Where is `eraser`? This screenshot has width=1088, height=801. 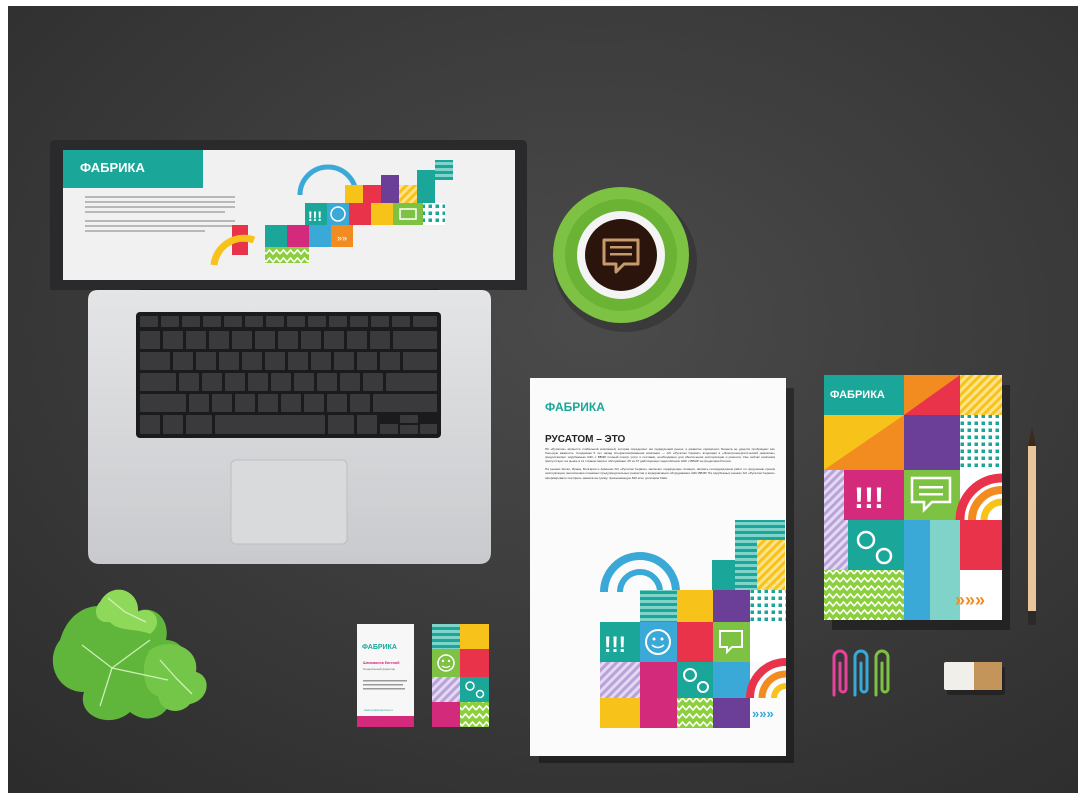 eraser is located at coordinates (974, 678).